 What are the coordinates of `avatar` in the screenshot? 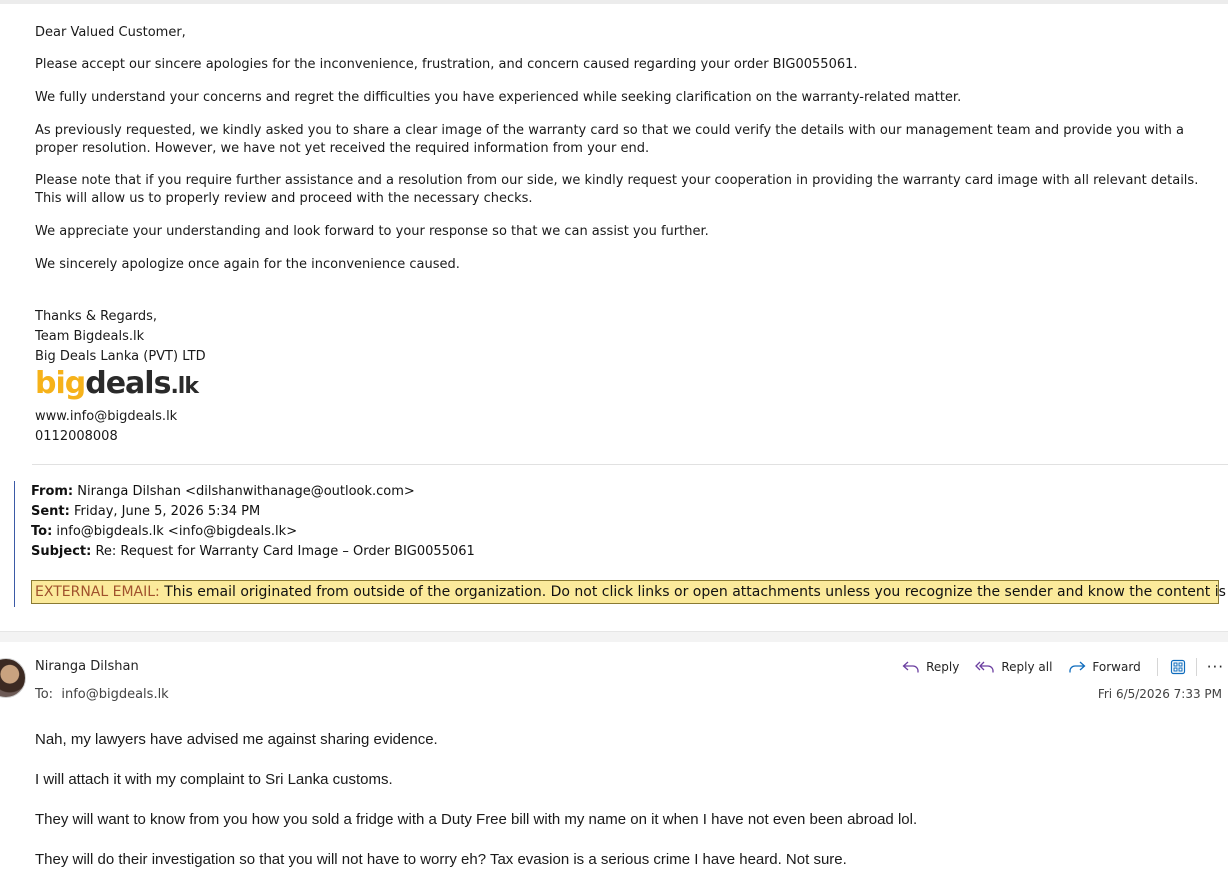 It's located at (13, 678).